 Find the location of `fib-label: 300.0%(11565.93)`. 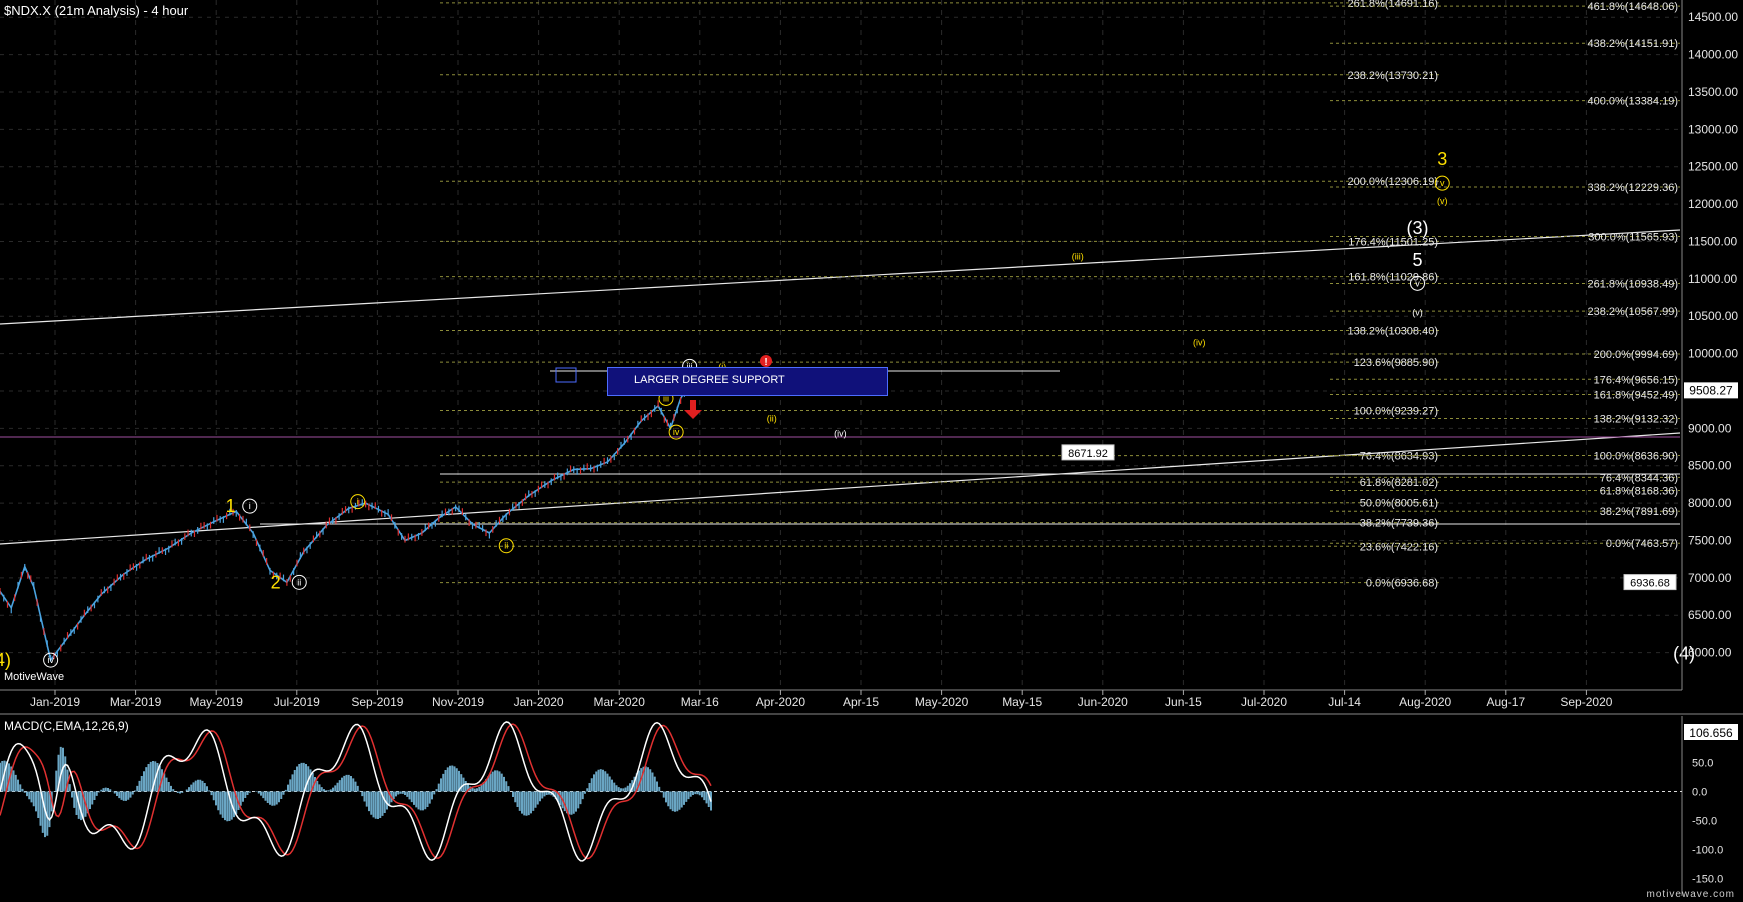

fib-label: 300.0%(11565.93) is located at coordinates (1633, 238).